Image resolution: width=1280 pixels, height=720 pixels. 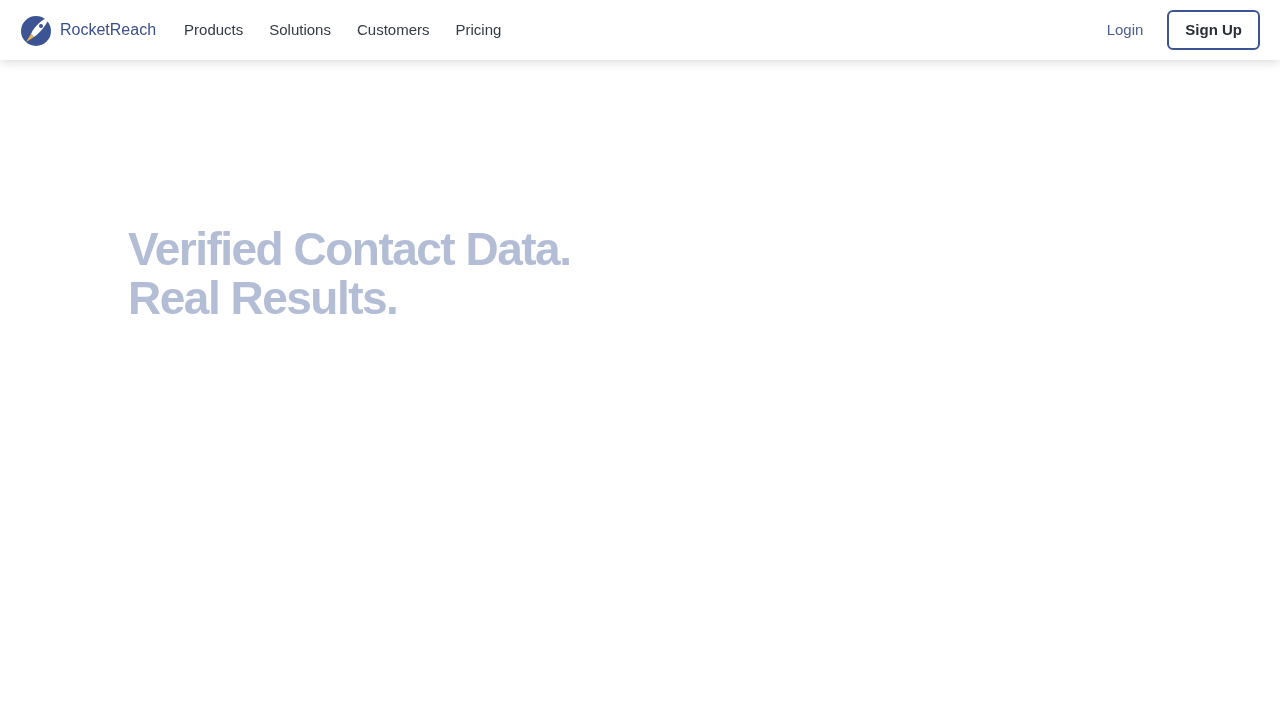 I want to click on brand-link: RocketReach, so click(x=88, y=30).